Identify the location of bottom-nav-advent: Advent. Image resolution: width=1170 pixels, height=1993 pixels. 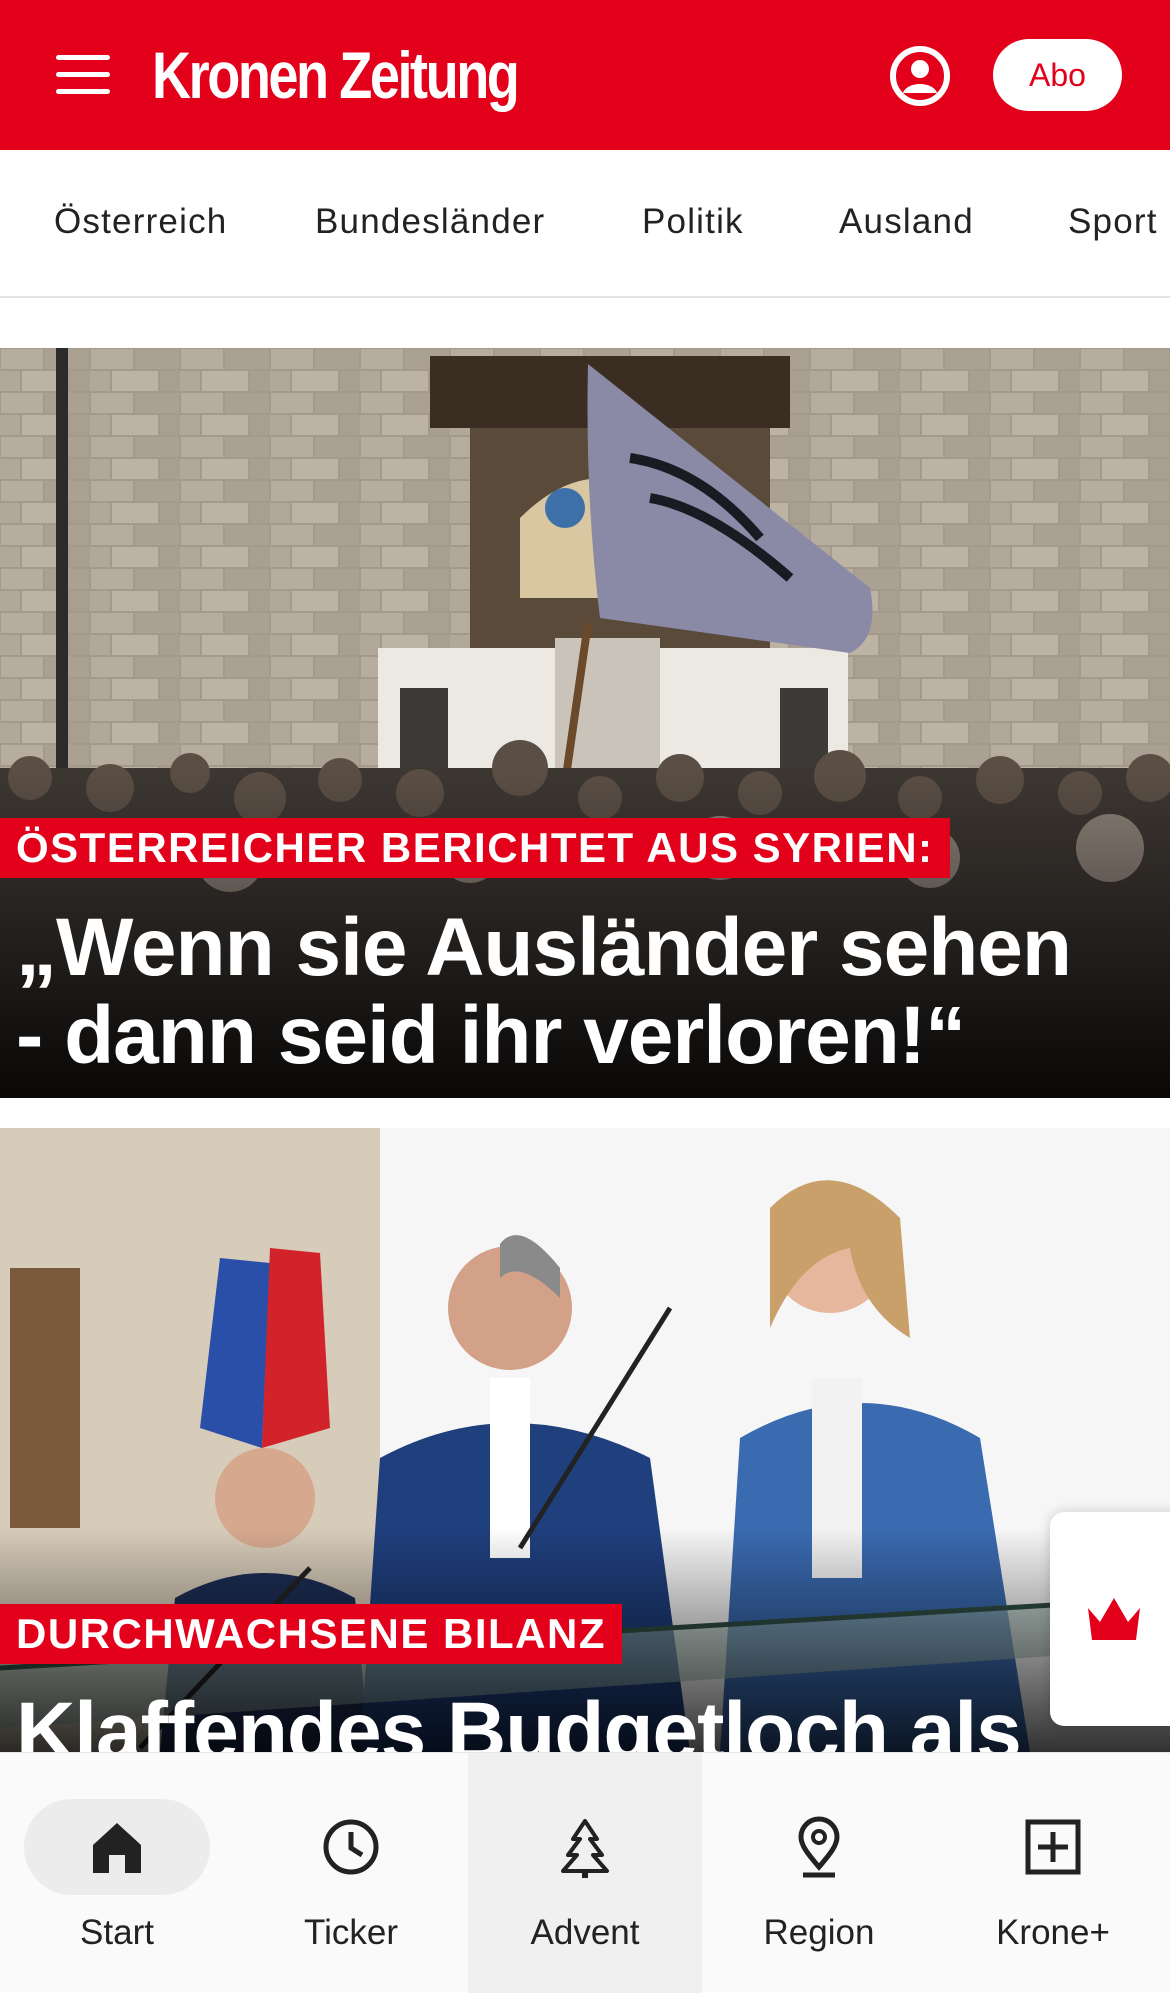
(585, 1873).